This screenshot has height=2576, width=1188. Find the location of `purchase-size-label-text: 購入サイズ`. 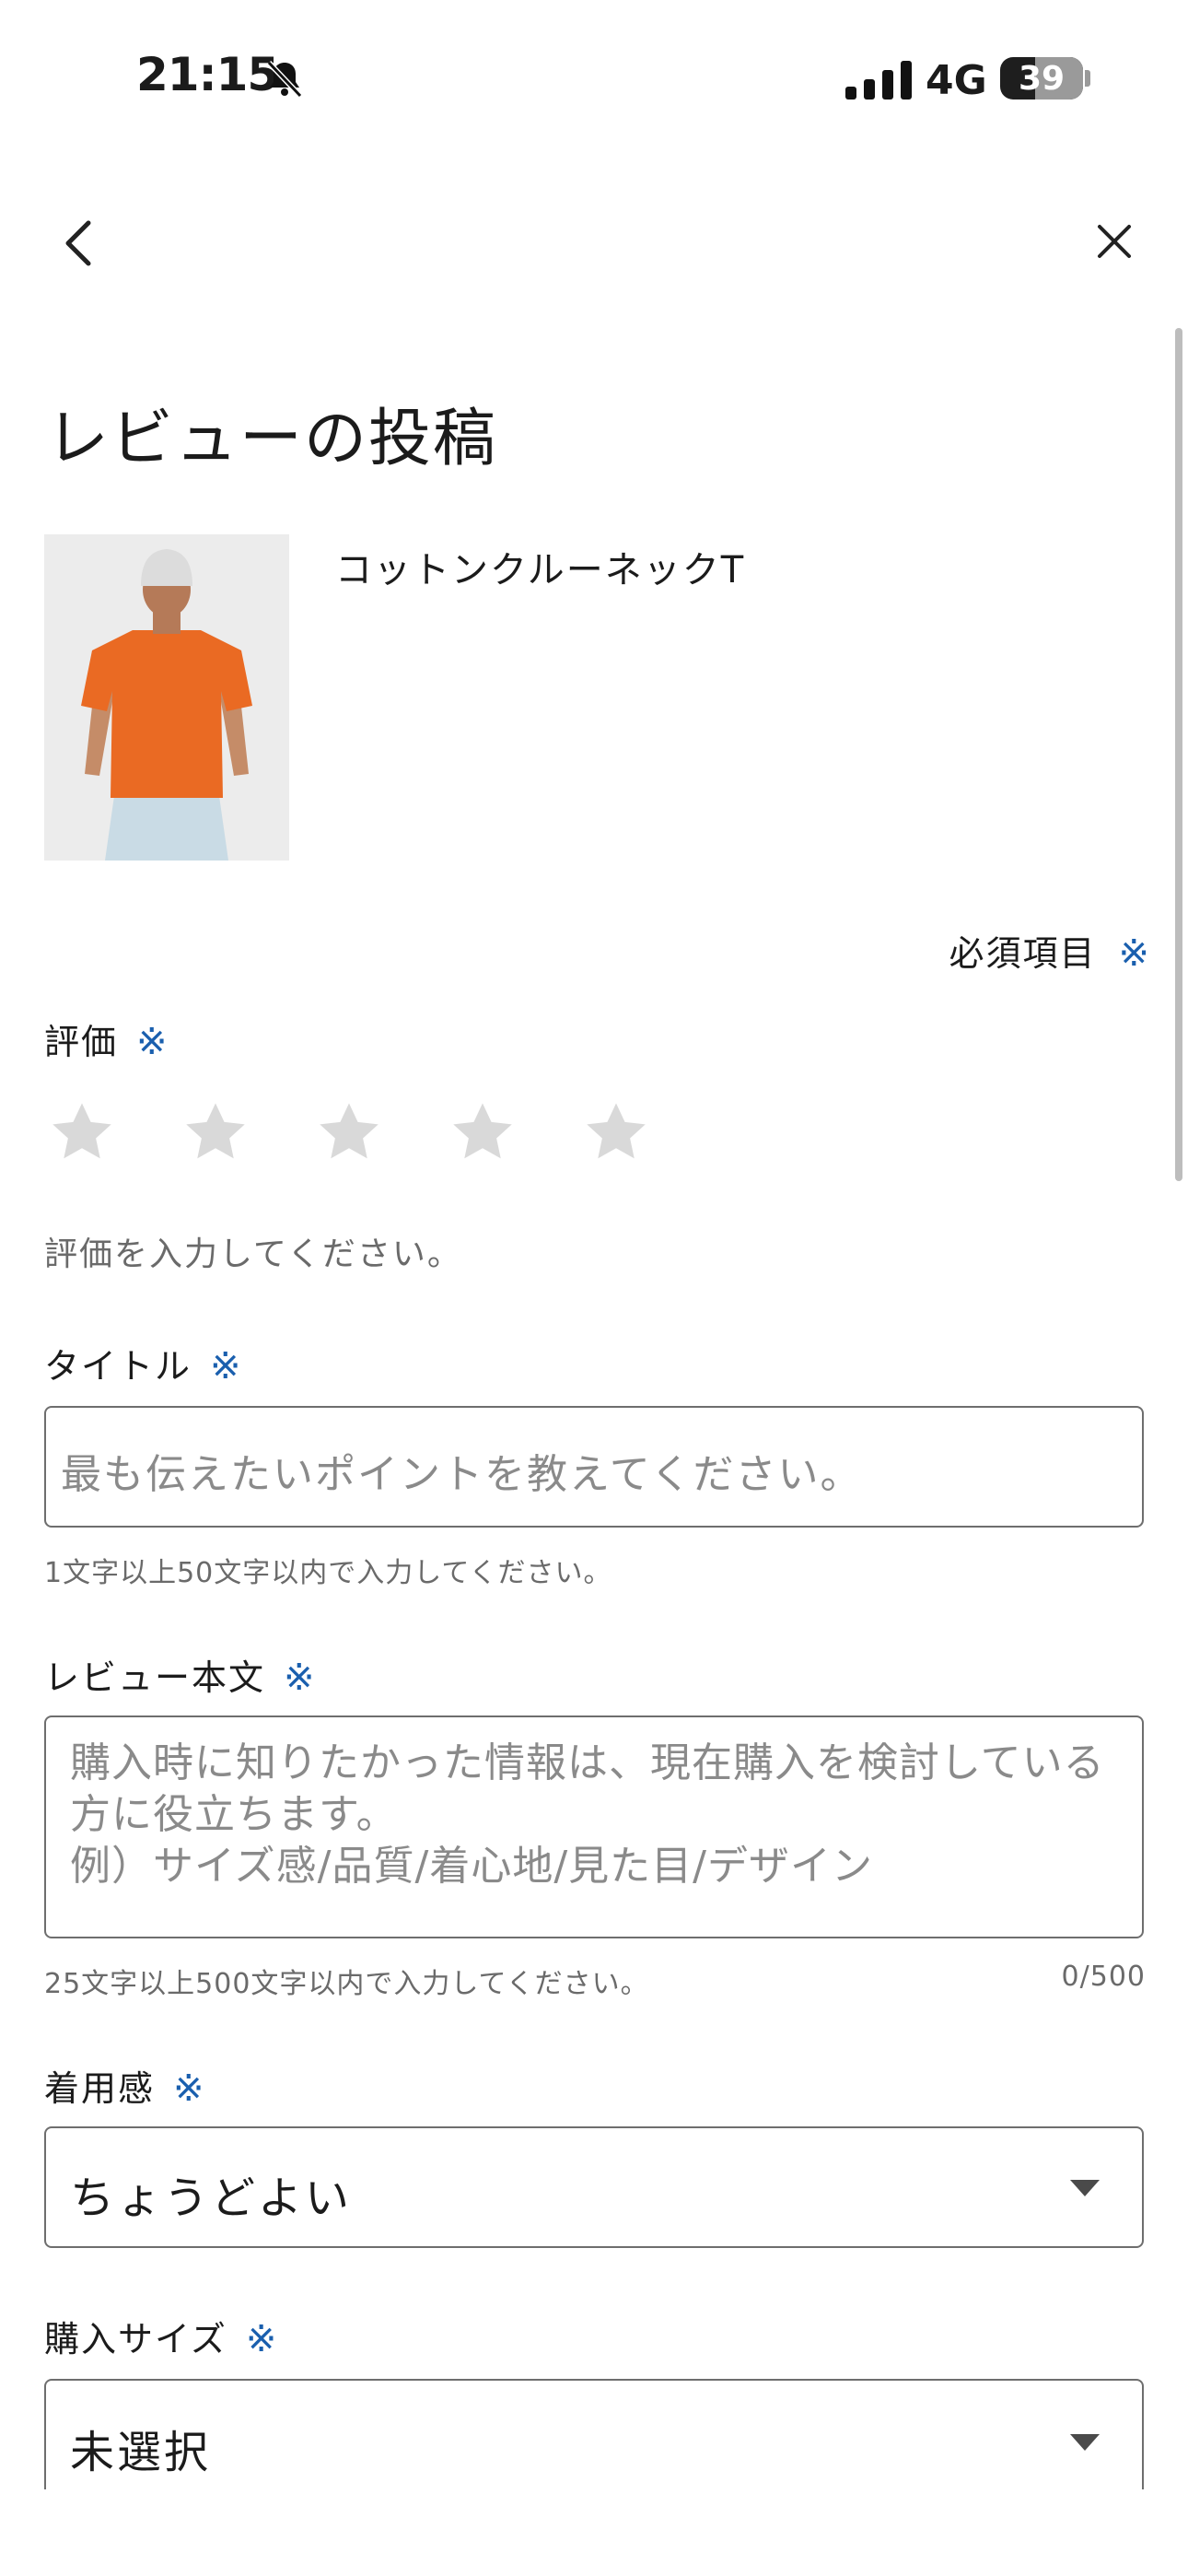

purchase-size-label-text: 購入サイズ is located at coordinates (135, 2339).